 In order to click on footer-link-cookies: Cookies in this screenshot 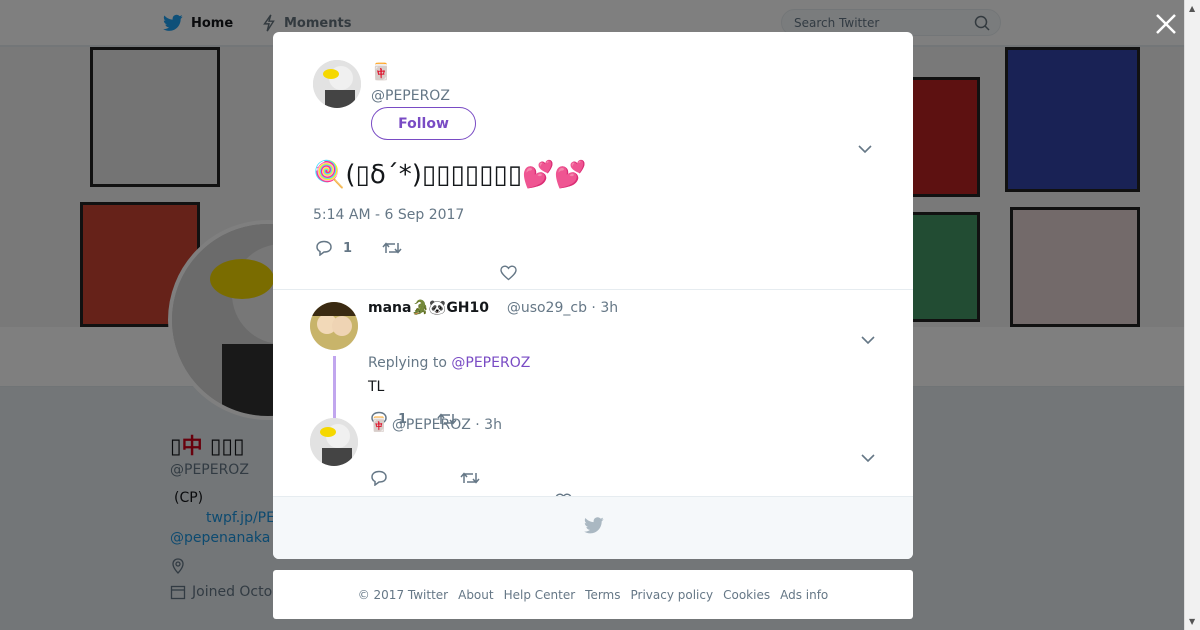, I will do `click(746, 595)`.